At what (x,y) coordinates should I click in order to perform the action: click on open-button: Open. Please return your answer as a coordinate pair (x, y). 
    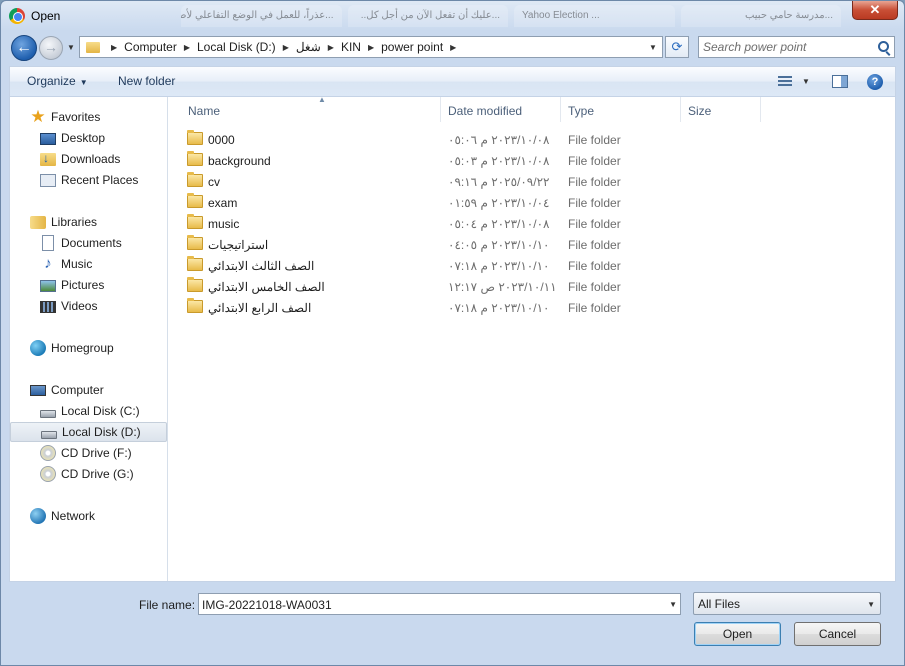
    Looking at the image, I should click on (737, 634).